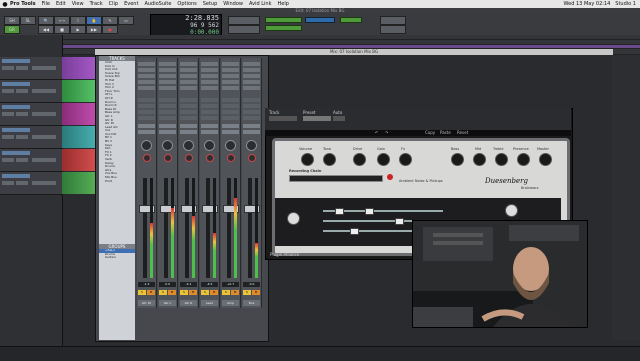 This screenshot has height=361, width=640. I want to click on plugin-track-select, so click(283, 118).